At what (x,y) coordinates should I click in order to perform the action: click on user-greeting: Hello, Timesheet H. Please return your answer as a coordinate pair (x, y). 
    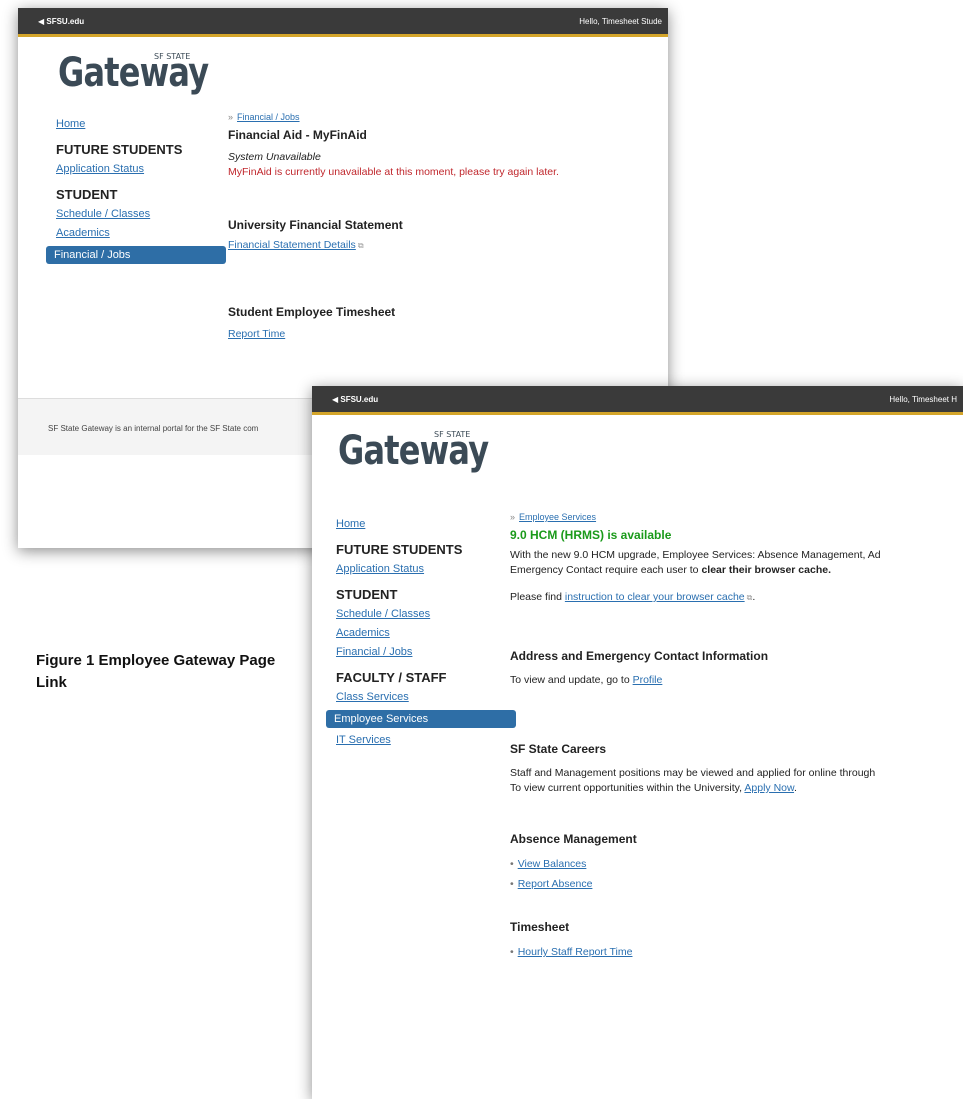
    Looking at the image, I should click on (923, 399).